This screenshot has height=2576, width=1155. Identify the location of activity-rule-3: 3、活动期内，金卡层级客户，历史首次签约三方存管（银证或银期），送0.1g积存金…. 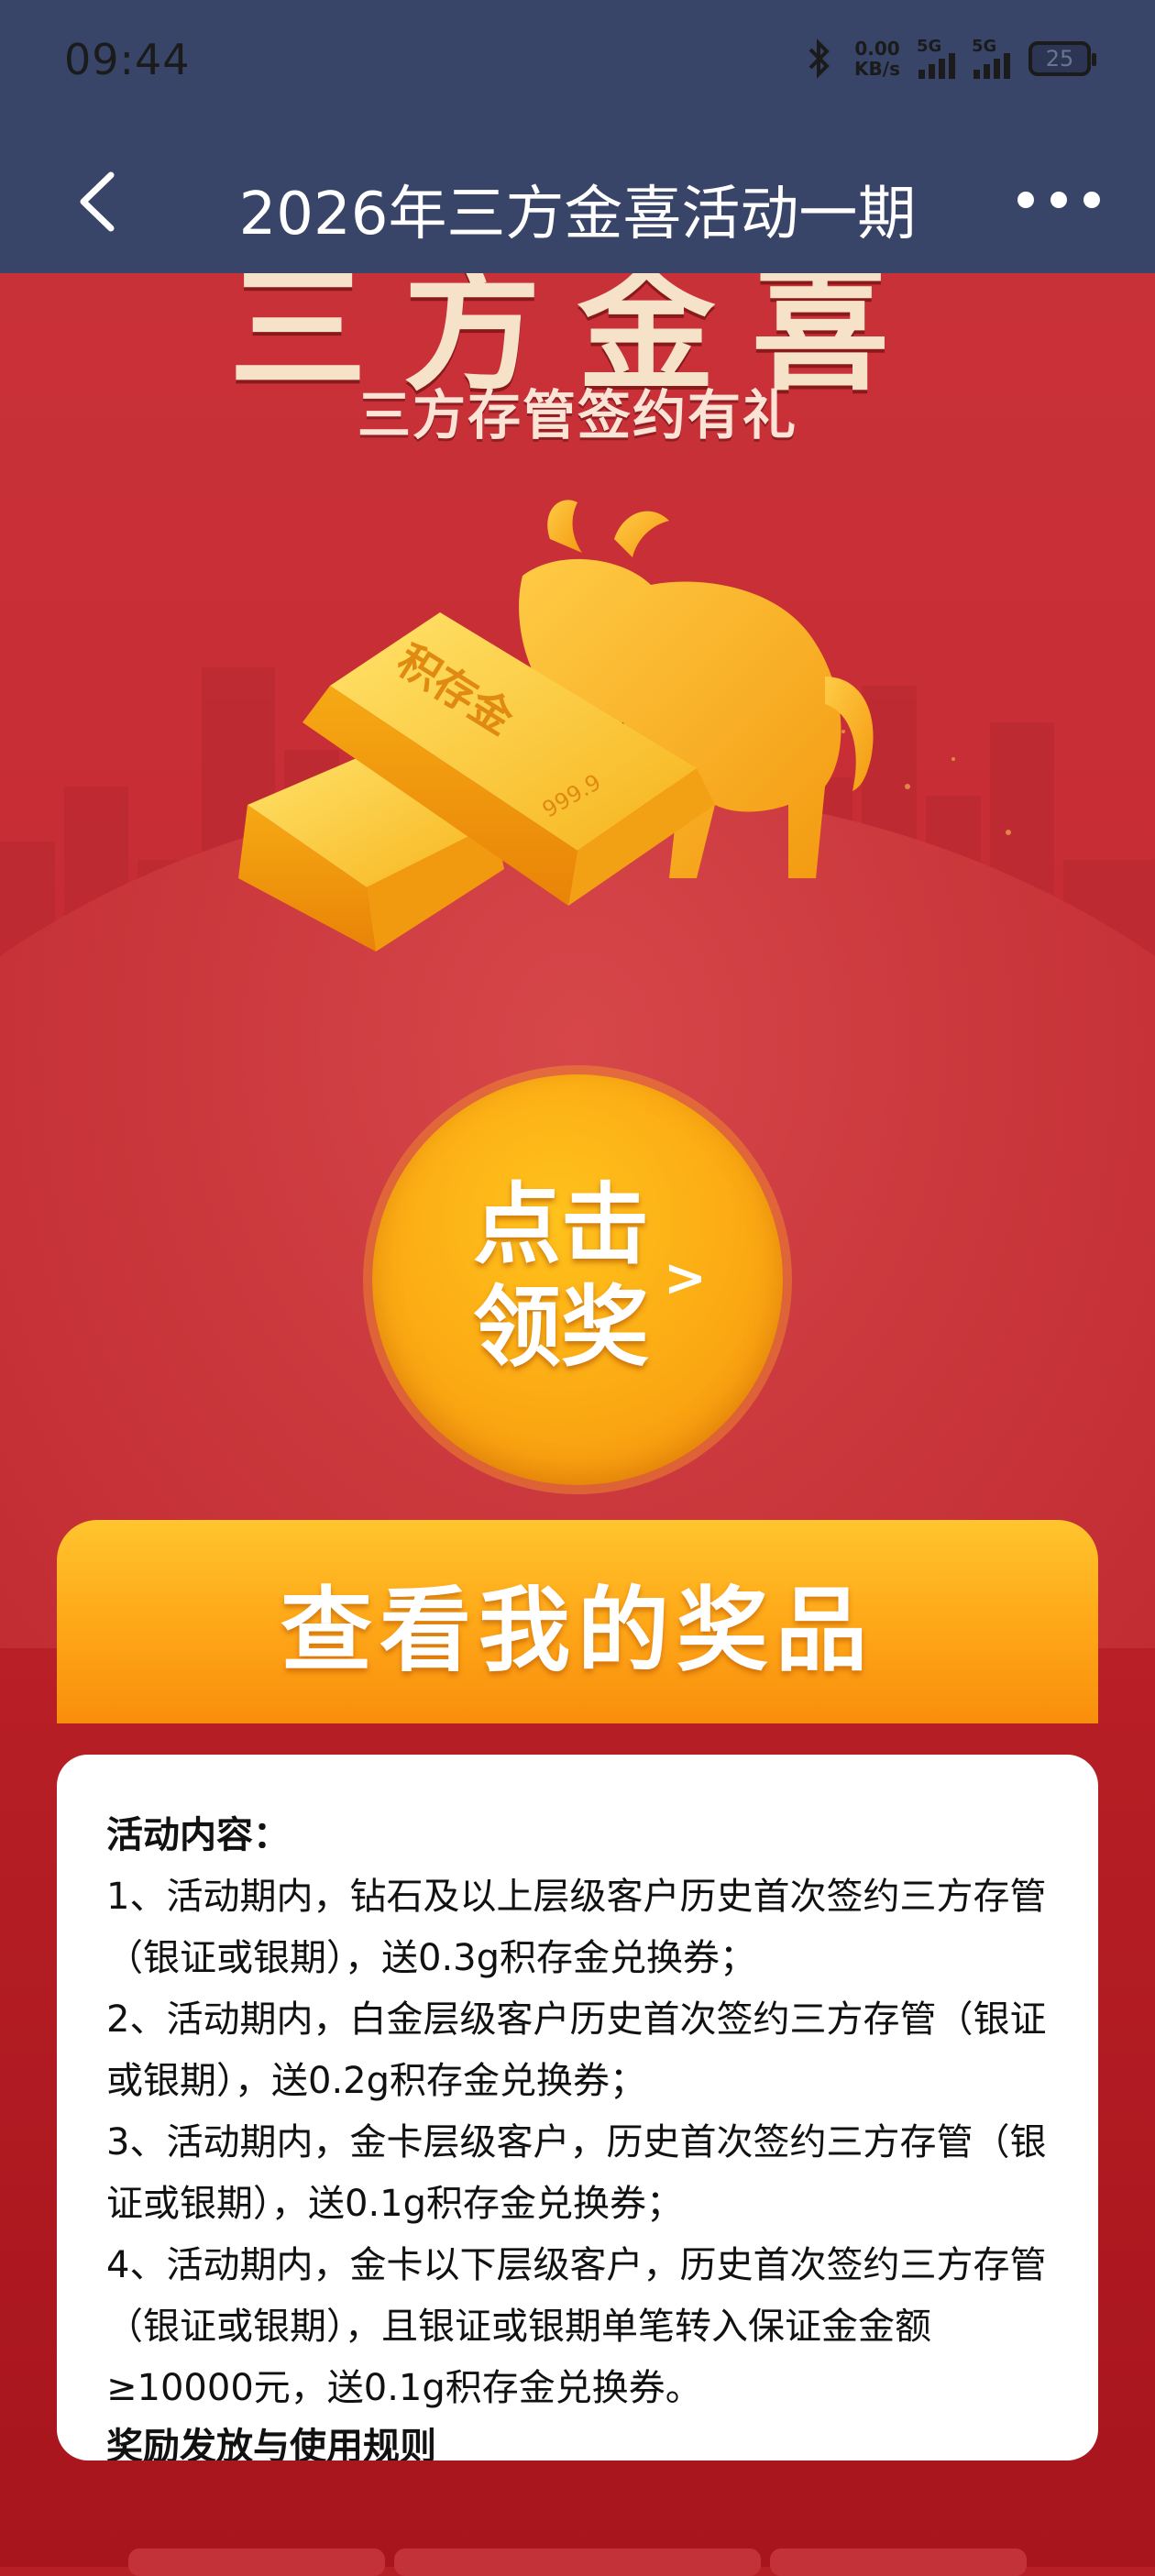
(576, 2173).